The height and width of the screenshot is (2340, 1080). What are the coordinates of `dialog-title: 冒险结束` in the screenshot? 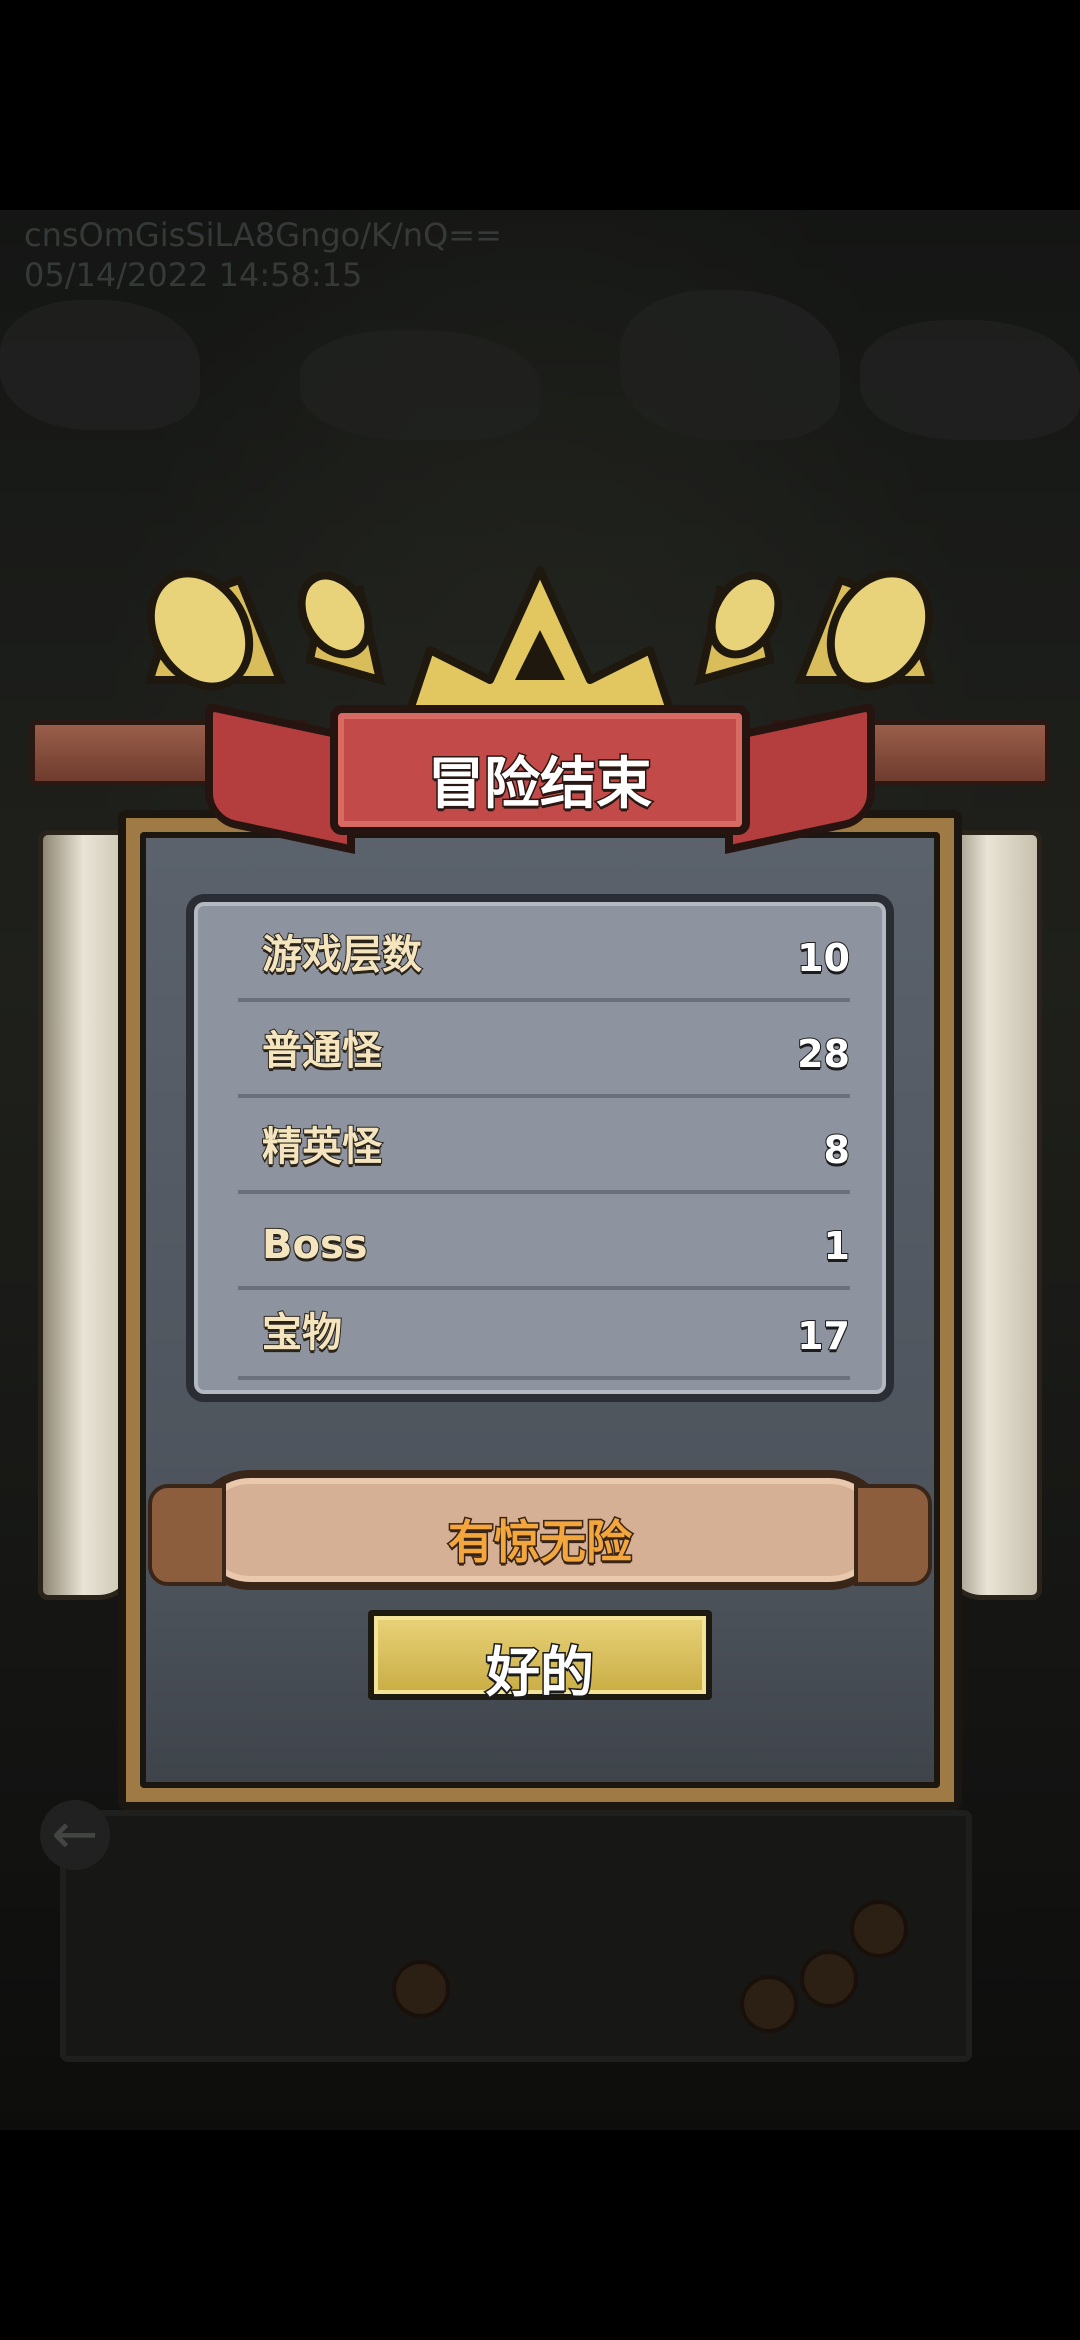 It's located at (540, 785).